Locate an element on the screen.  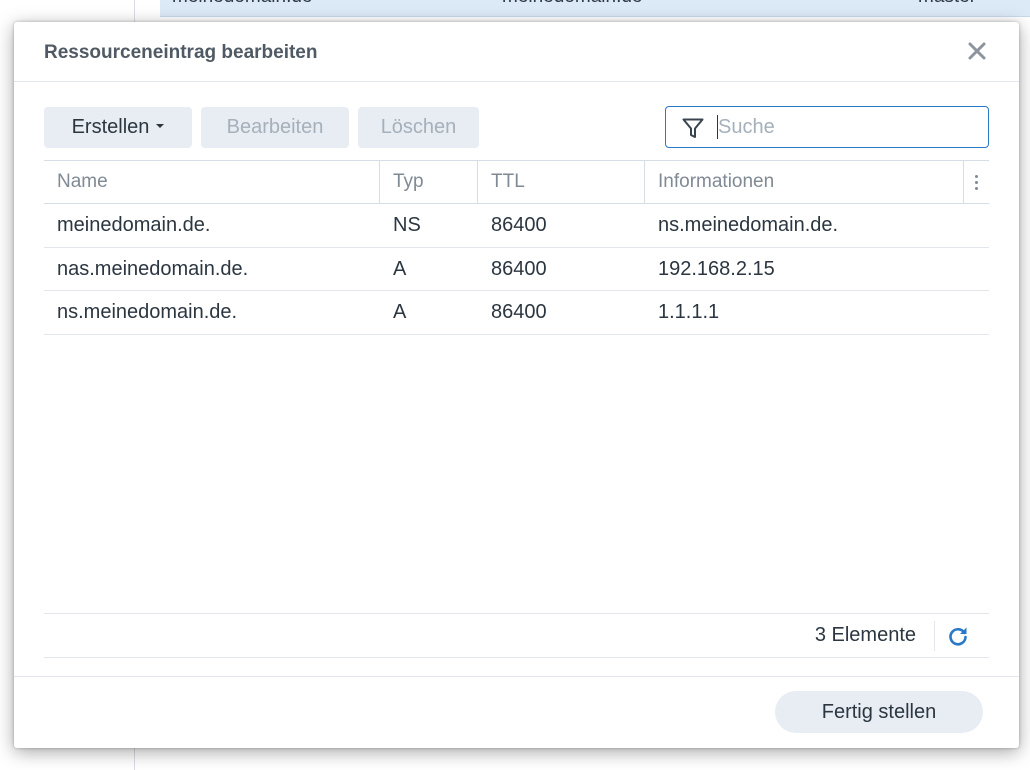
column-header-information: Informationen is located at coordinates (804, 182).